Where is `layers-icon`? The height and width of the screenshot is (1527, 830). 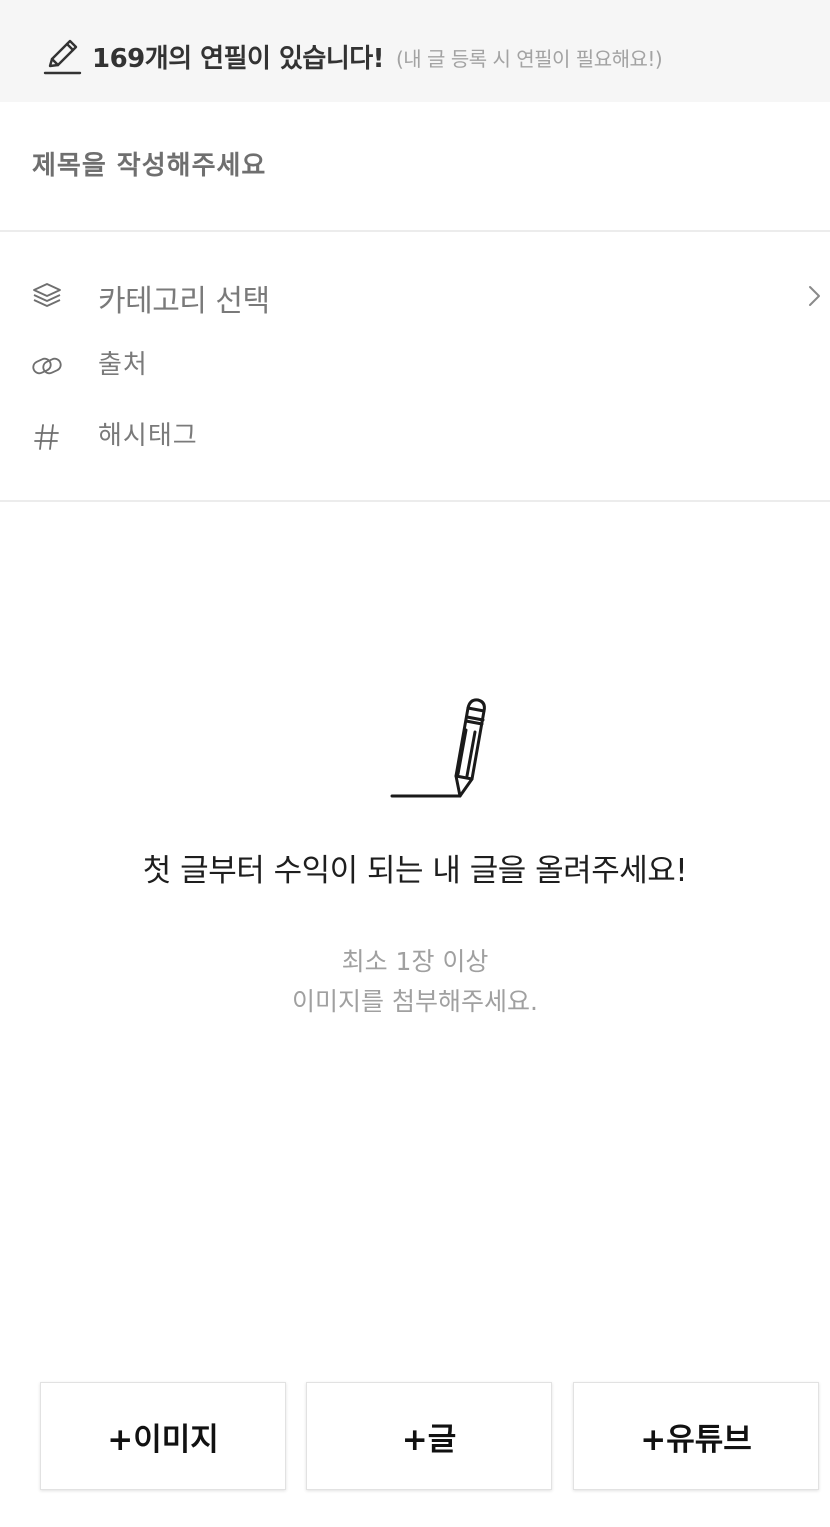
layers-icon is located at coordinates (47, 295).